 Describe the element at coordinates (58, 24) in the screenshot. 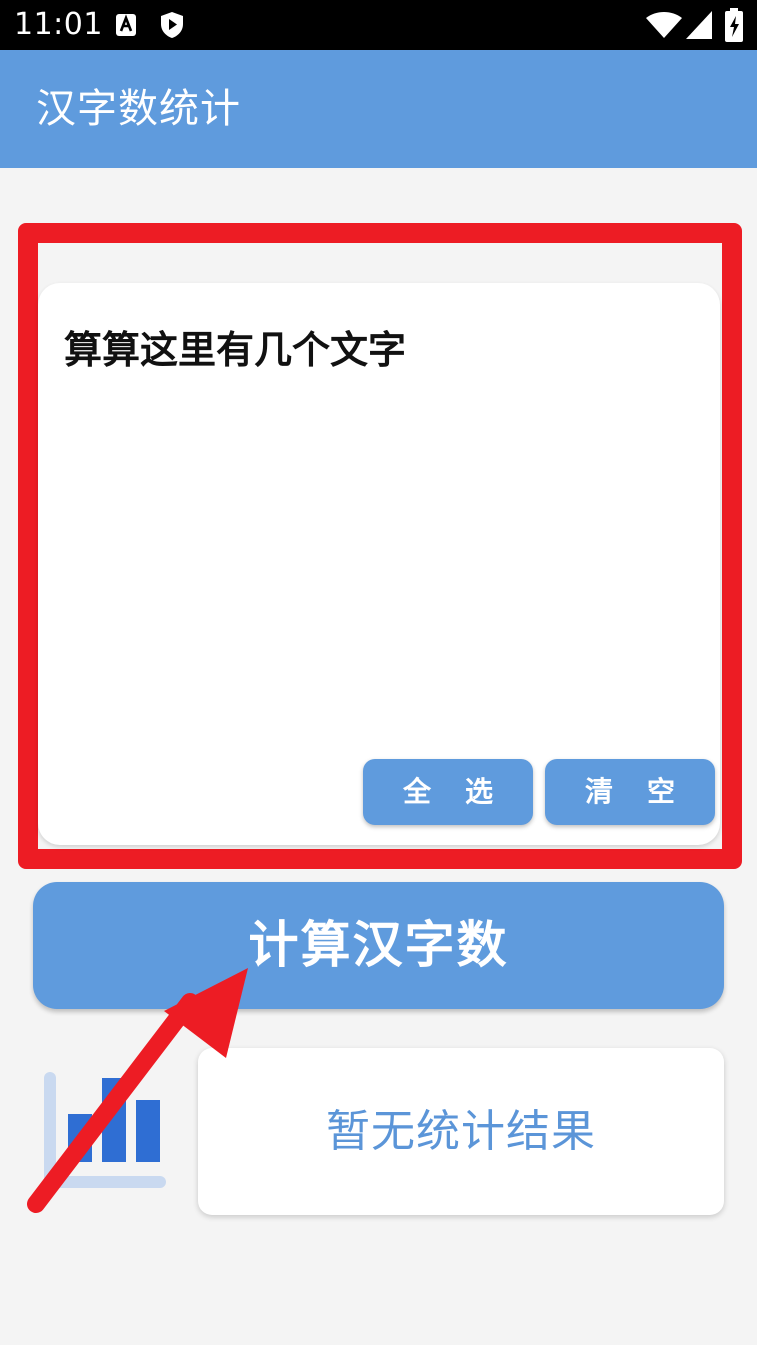

I see `status-time: 11:01` at that location.